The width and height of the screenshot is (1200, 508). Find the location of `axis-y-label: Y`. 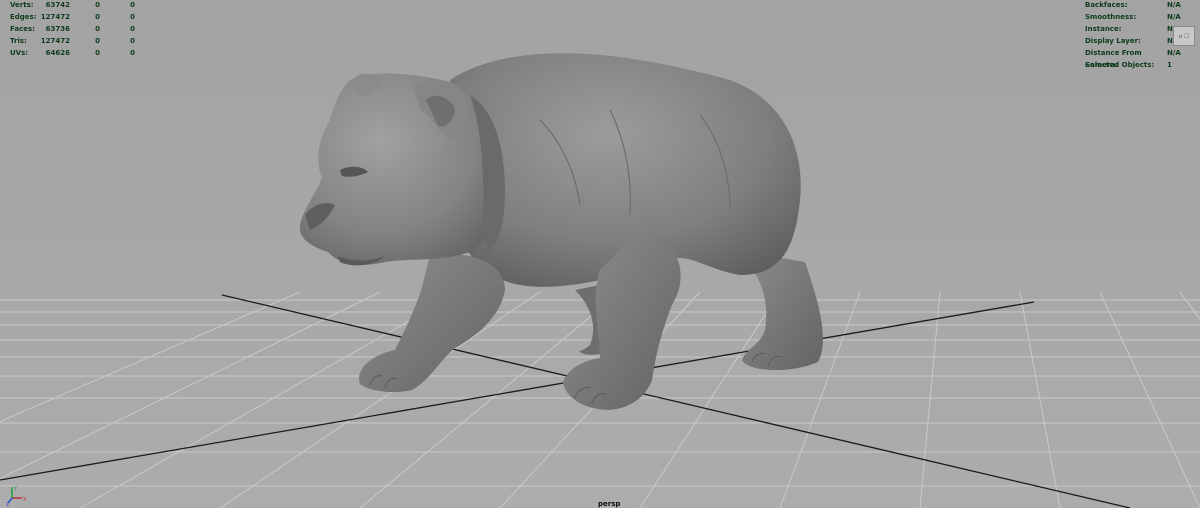

axis-y-label: Y is located at coordinates (15, 489).